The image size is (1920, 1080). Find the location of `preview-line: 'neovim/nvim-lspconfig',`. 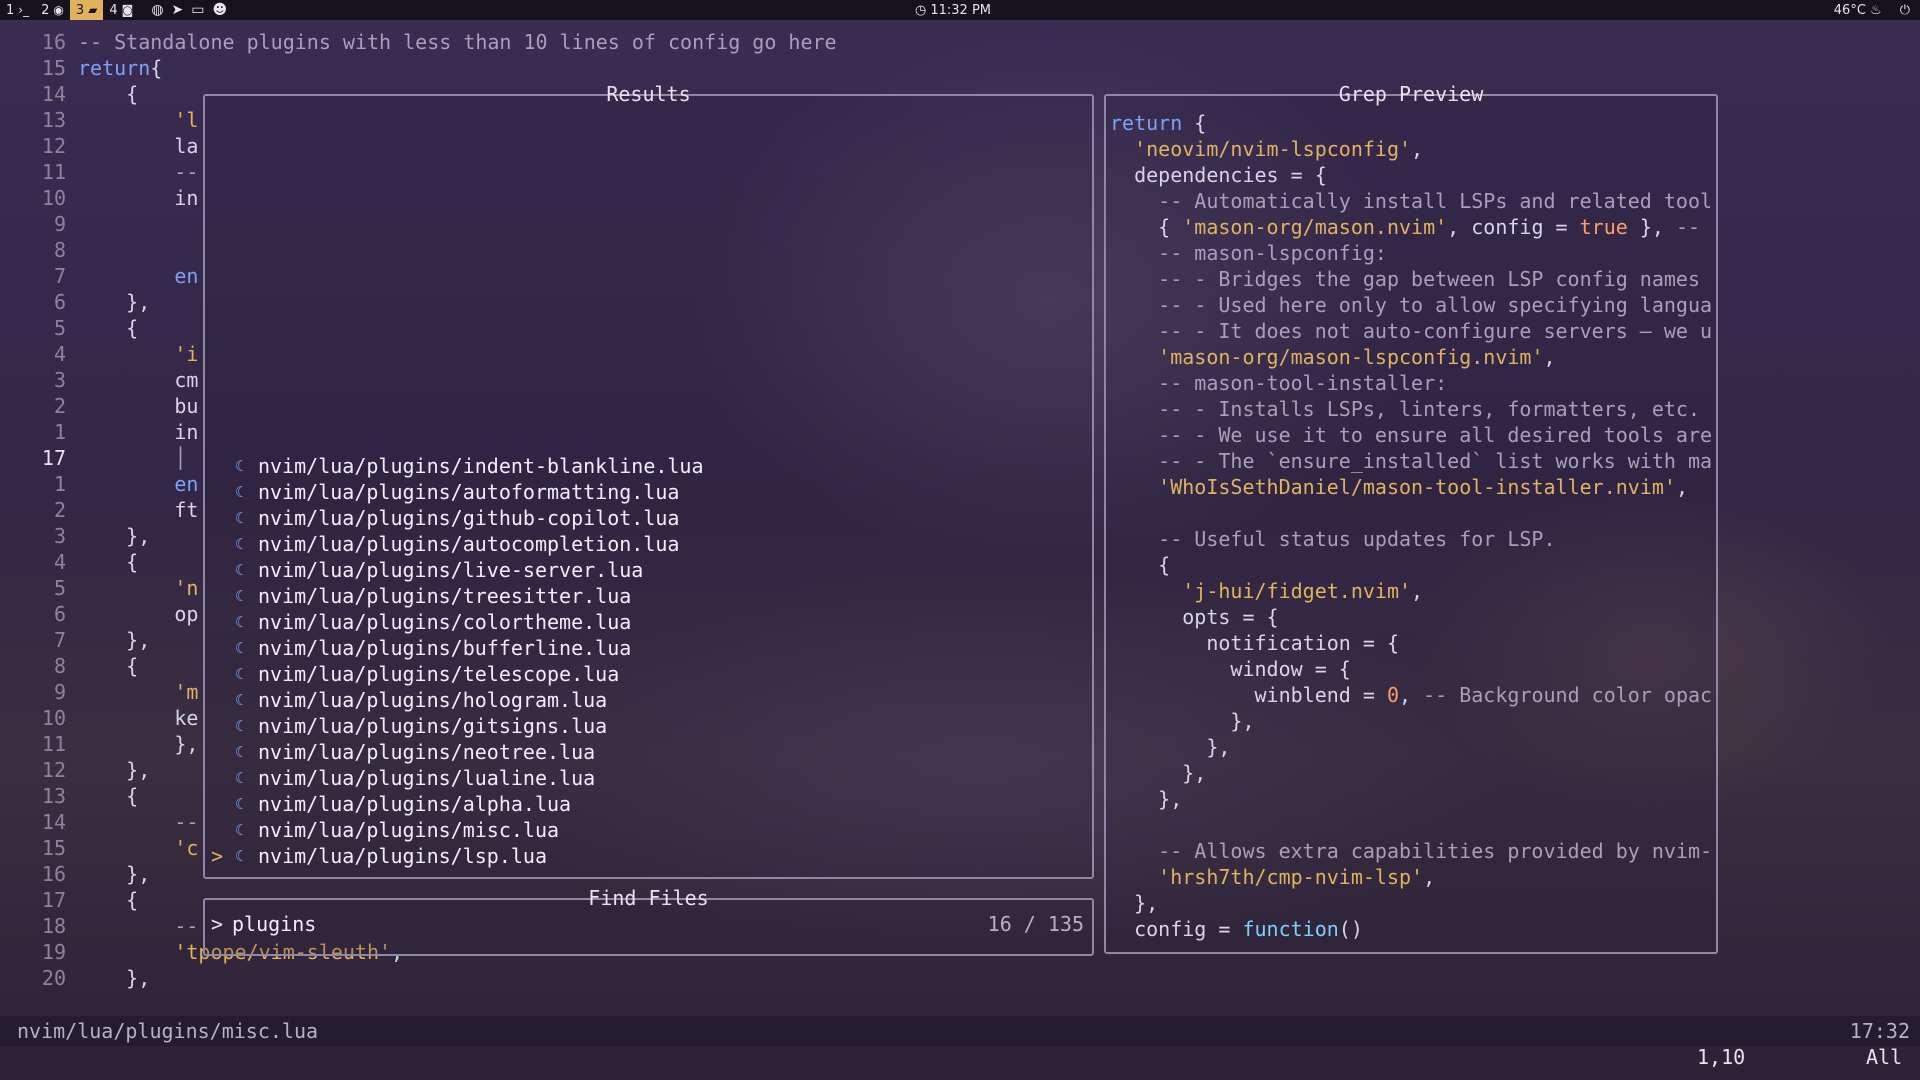

preview-line: 'neovim/nvim-lspconfig', is located at coordinates (1279, 149).